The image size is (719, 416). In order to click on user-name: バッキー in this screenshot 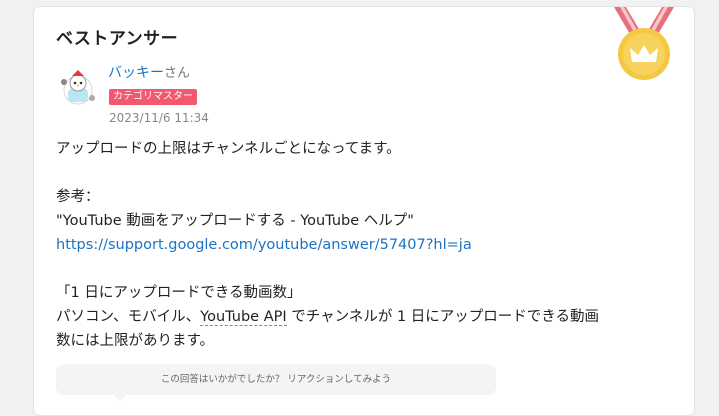, I will do `click(136, 73)`.